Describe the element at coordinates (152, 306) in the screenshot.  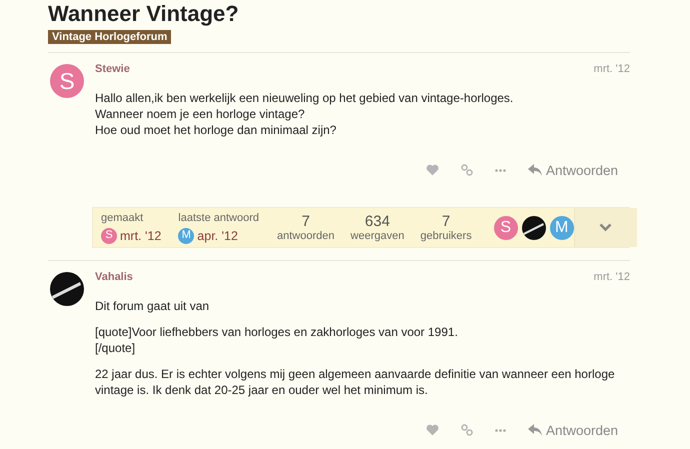
I see `post-paragraph: Dit forum gaat uit van` at that location.